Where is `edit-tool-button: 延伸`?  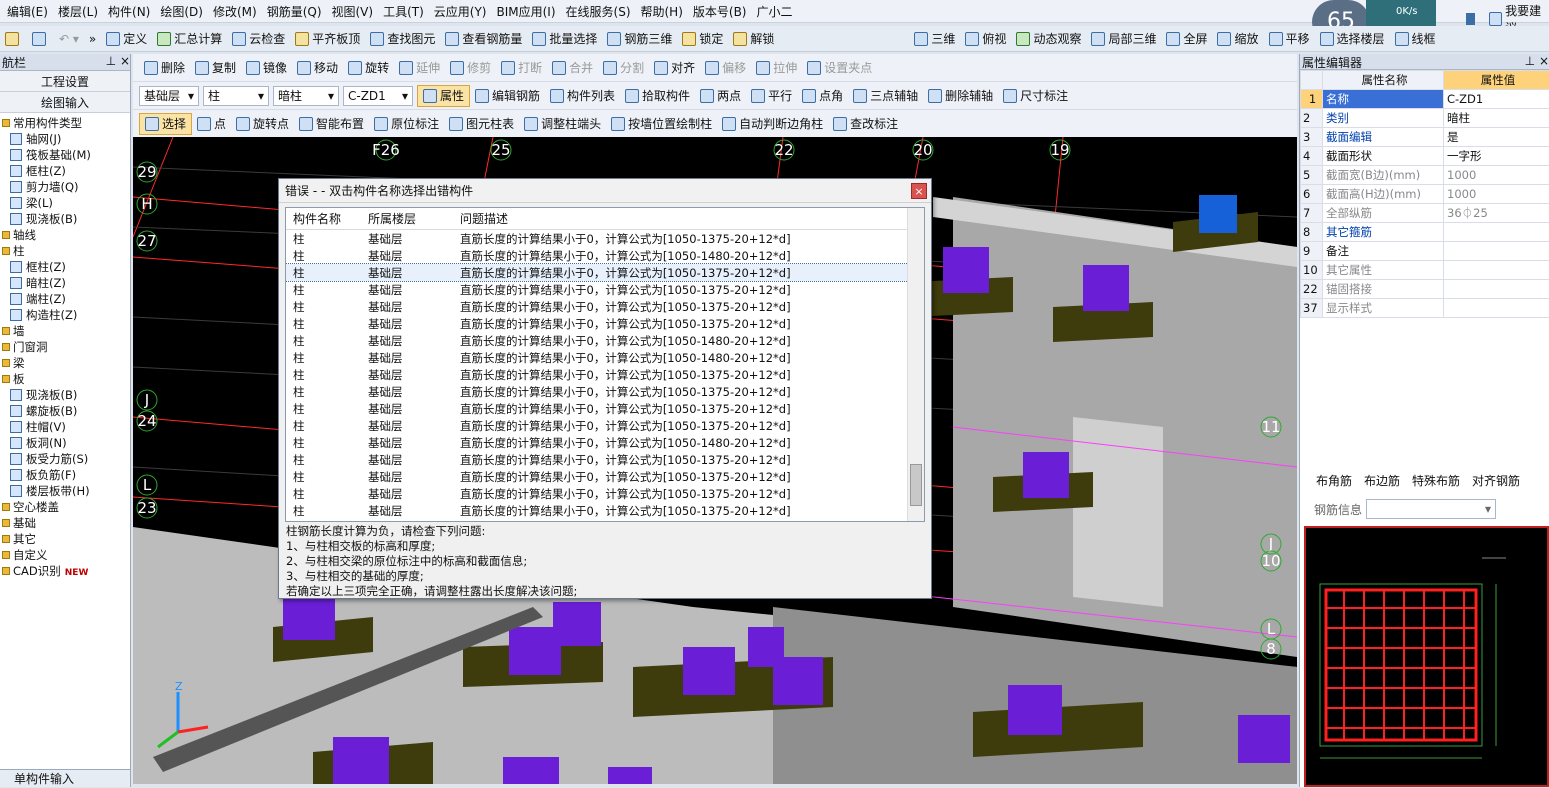 edit-tool-button: 延伸 is located at coordinates (419, 68).